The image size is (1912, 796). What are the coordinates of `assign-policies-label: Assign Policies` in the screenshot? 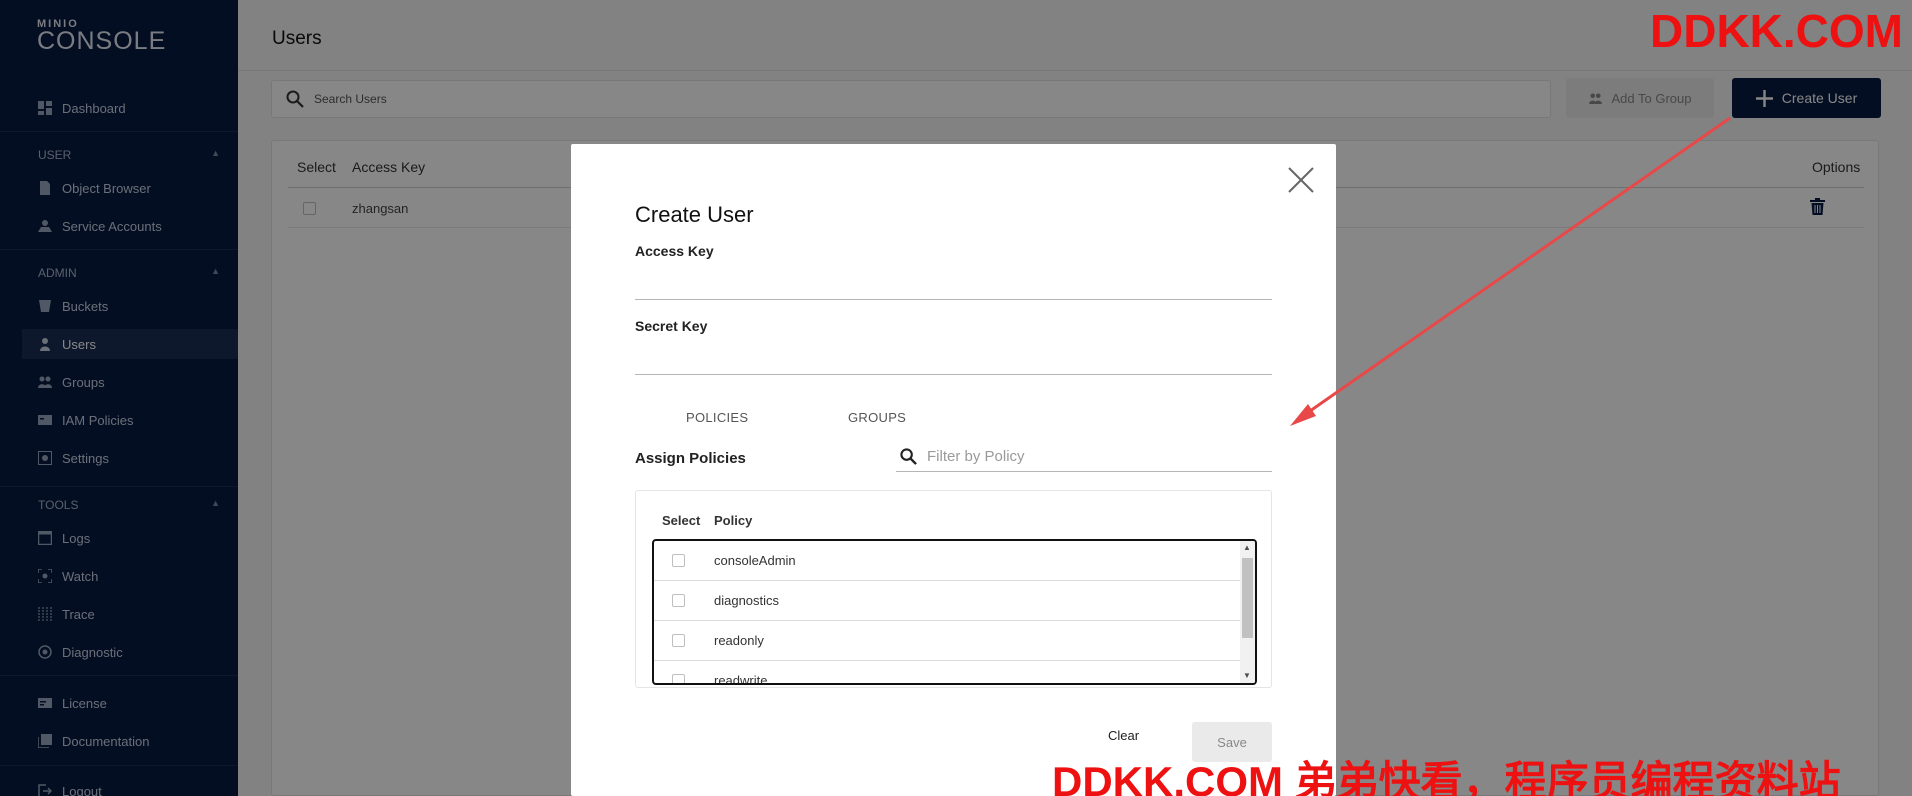 It's located at (690, 458).